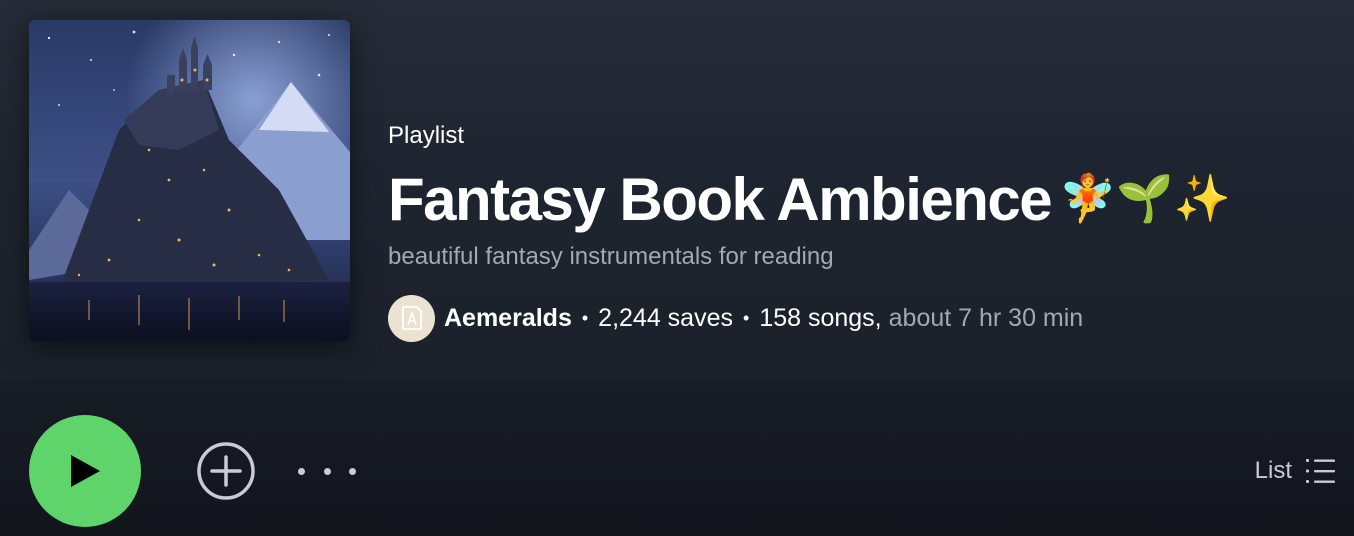 The image size is (1354, 536). What do you see at coordinates (720, 199) in the screenshot?
I see `playlist-title-text: Fantasy Book Ambience` at bounding box center [720, 199].